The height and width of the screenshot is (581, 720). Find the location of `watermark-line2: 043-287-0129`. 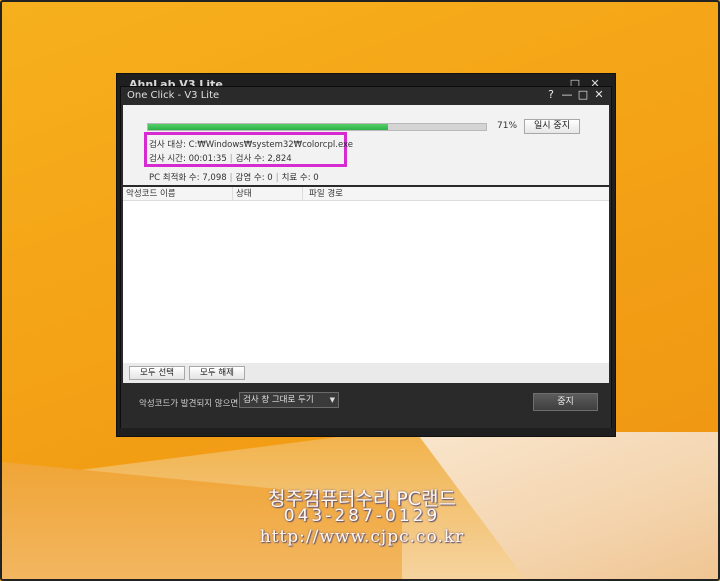

watermark-line2: 043-287-0129 is located at coordinates (362, 516).